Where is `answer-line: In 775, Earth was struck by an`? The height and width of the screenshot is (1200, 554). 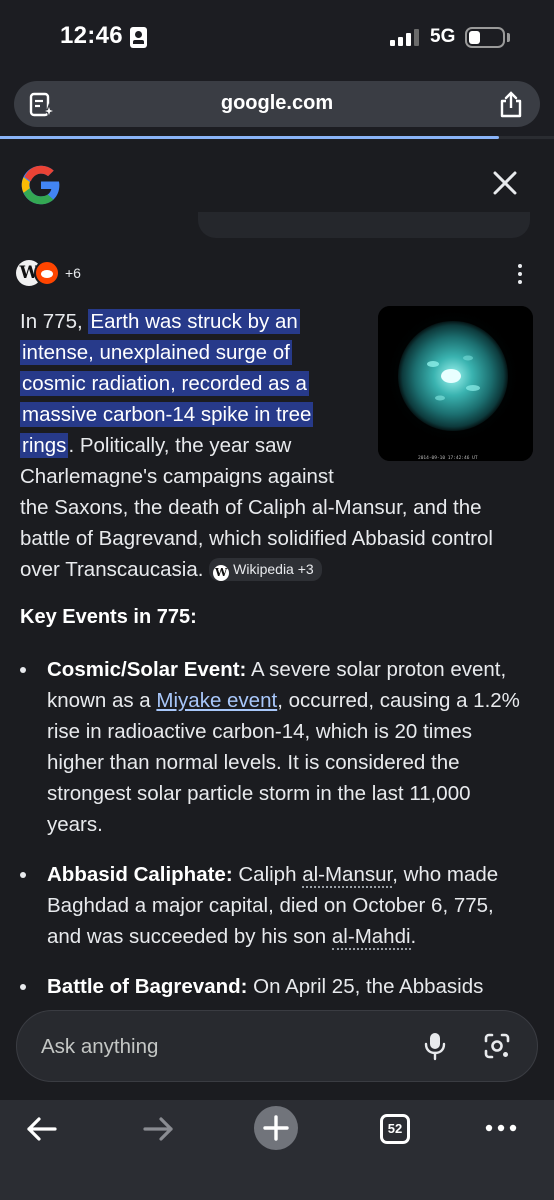
answer-line: In 775, Earth was struck by an is located at coordinates (270, 321).